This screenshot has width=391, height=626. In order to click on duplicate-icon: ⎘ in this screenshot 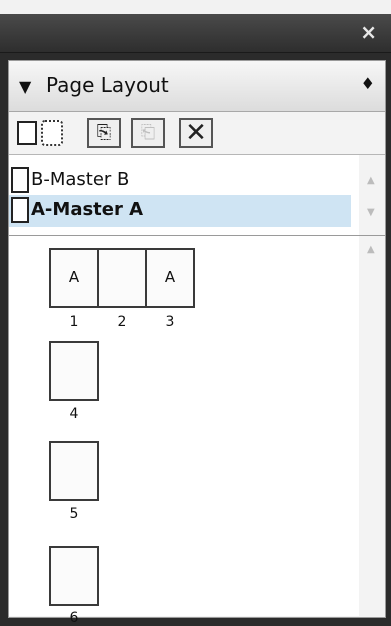, I will do `click(104, 132)`.